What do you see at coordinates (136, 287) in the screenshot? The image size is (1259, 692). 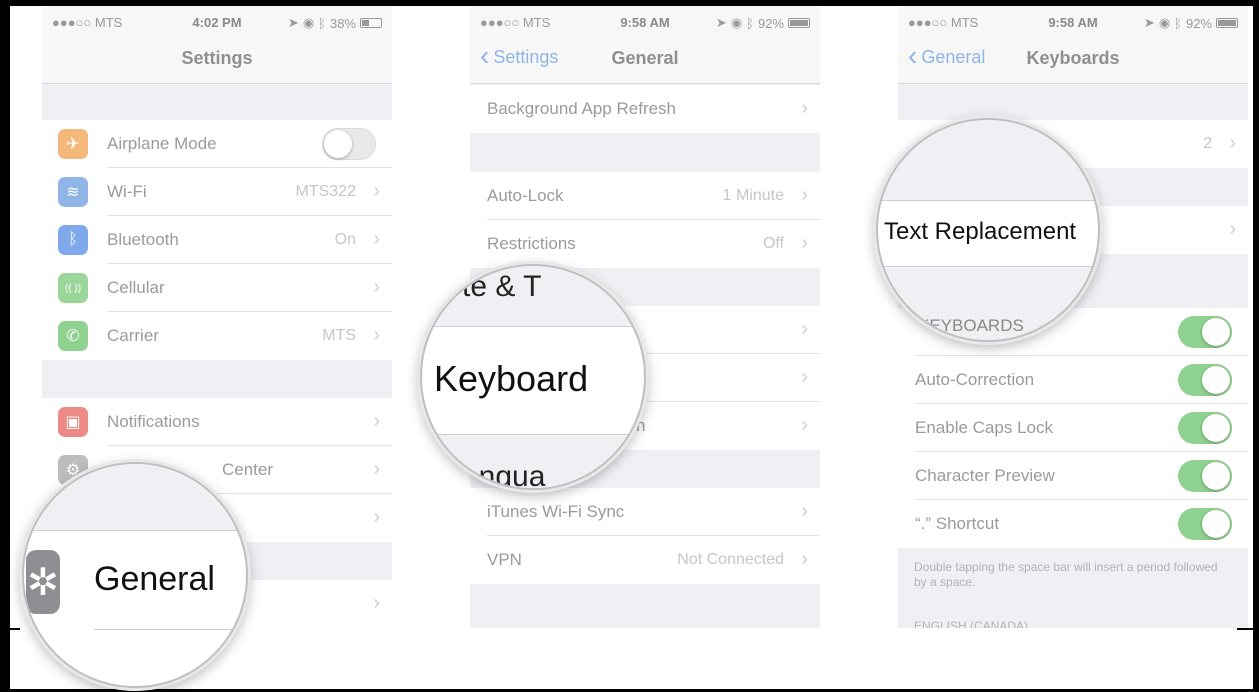 I see `row-label: Cellular` at bounding box center [136, 287].